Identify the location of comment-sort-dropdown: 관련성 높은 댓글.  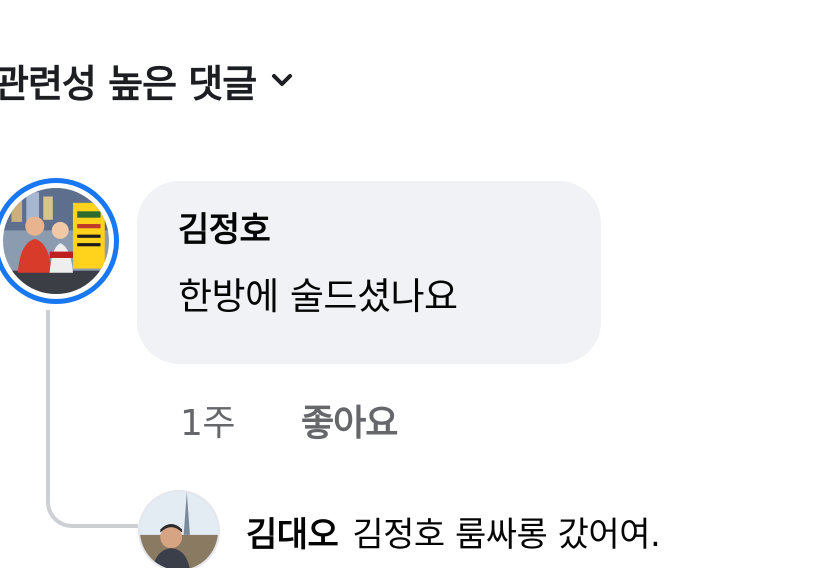
(147, 80).